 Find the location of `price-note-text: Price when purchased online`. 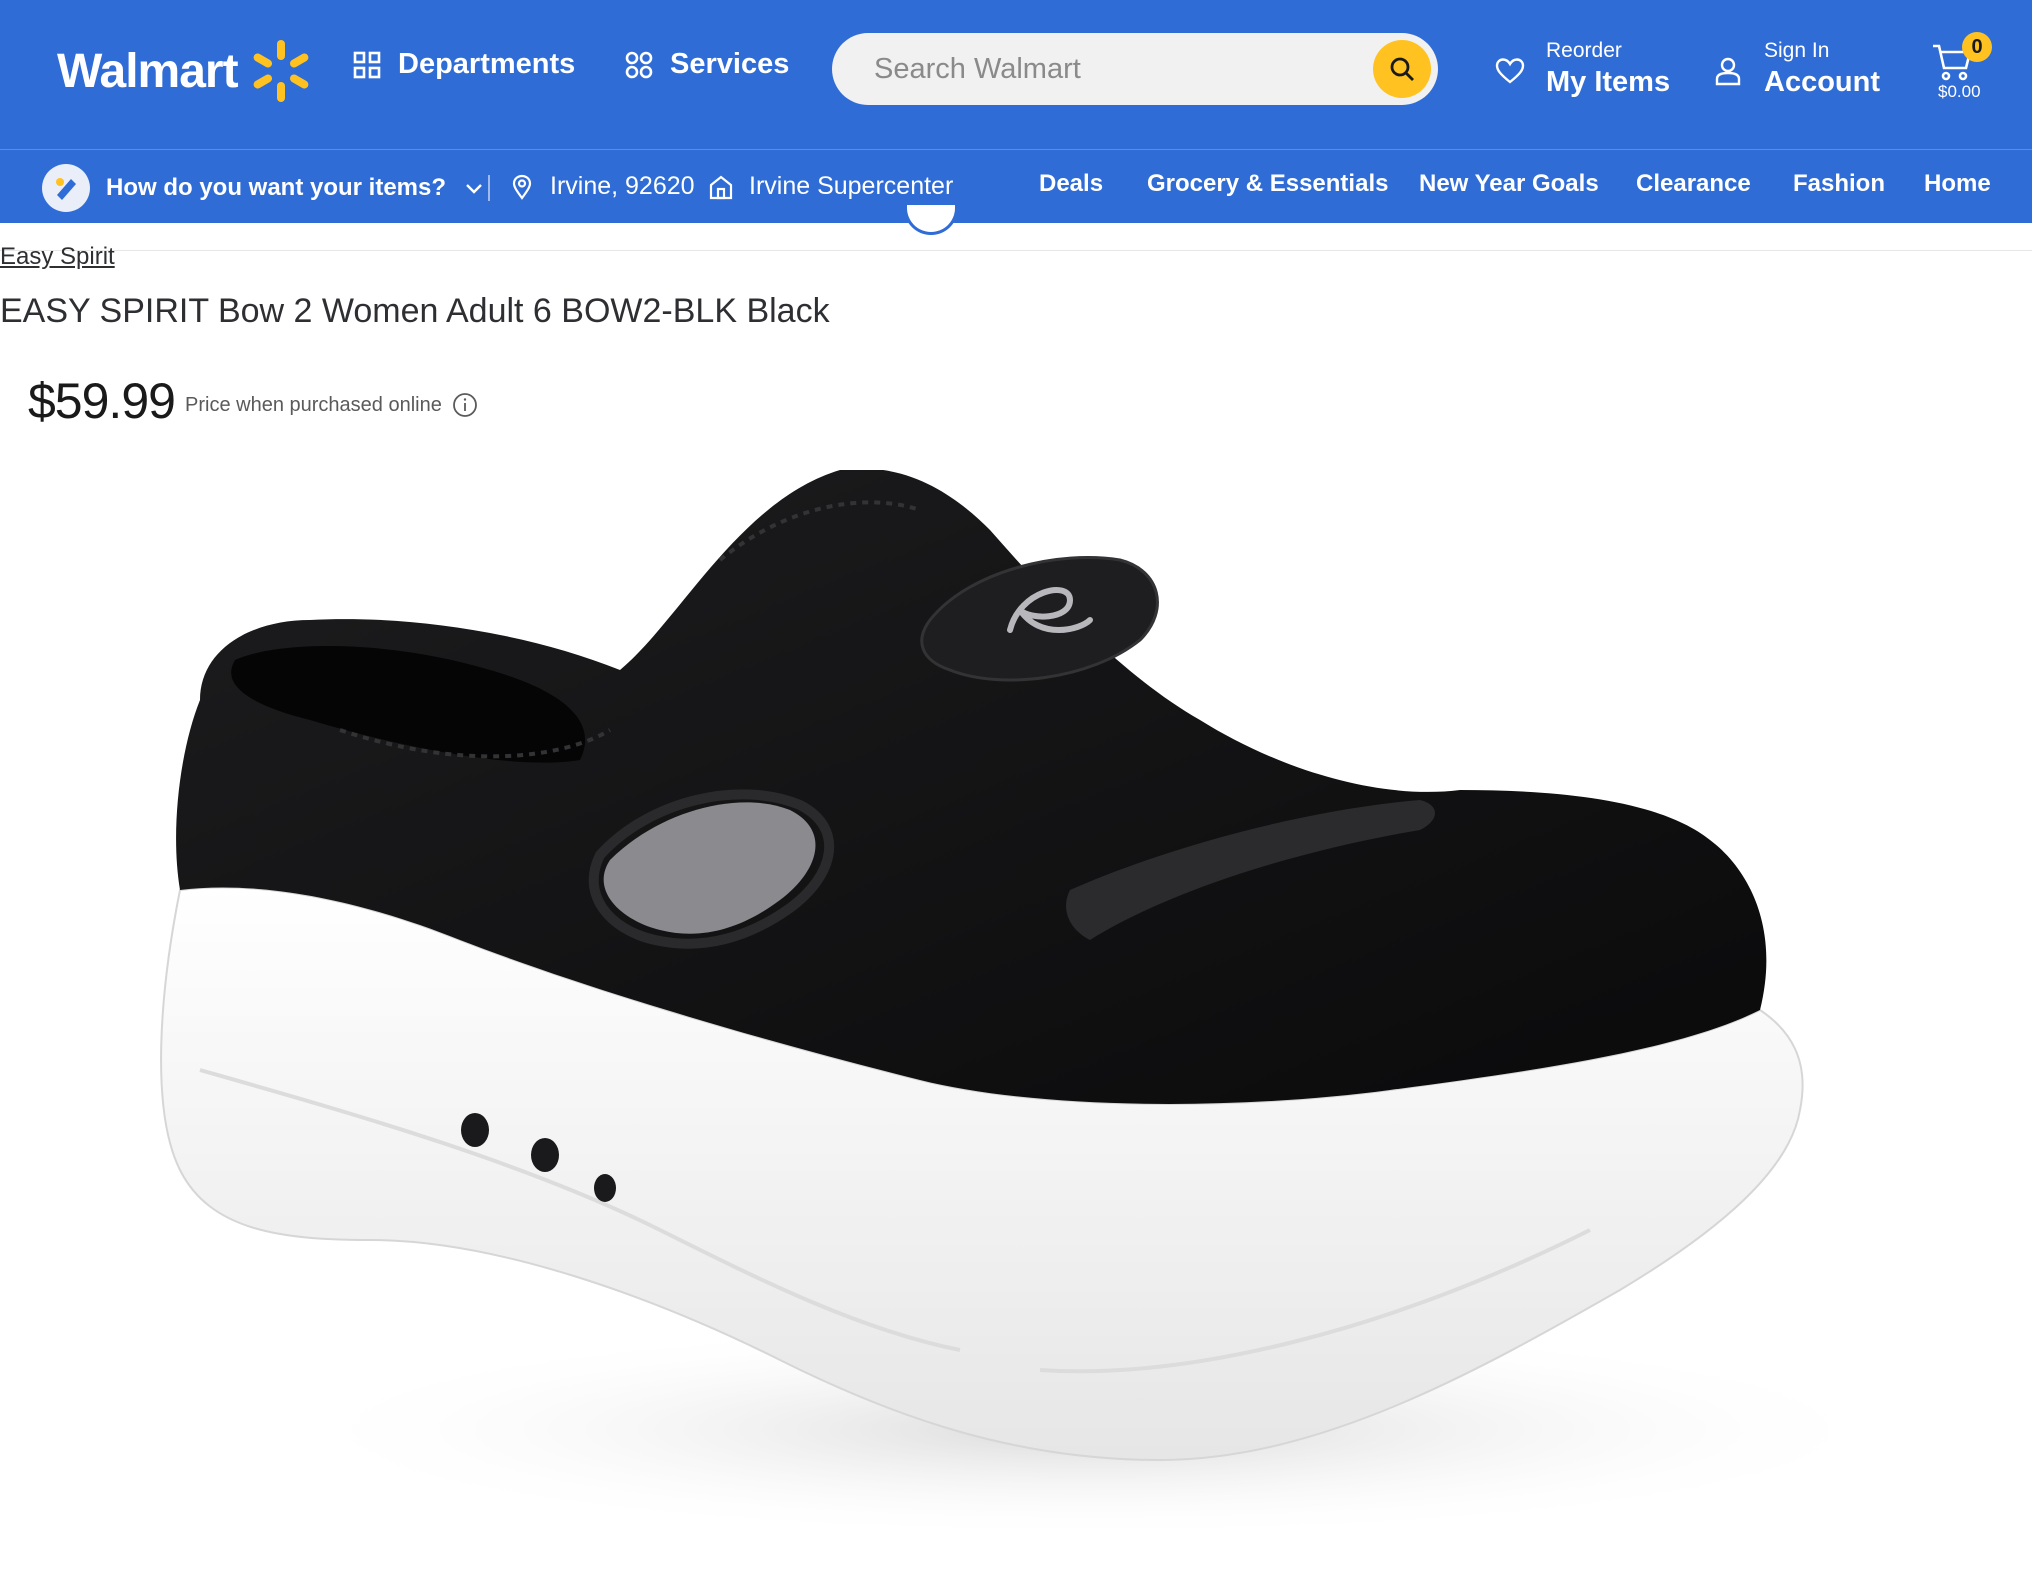

price-note-text: Price when purchased online is located at coordinates (313, 404).